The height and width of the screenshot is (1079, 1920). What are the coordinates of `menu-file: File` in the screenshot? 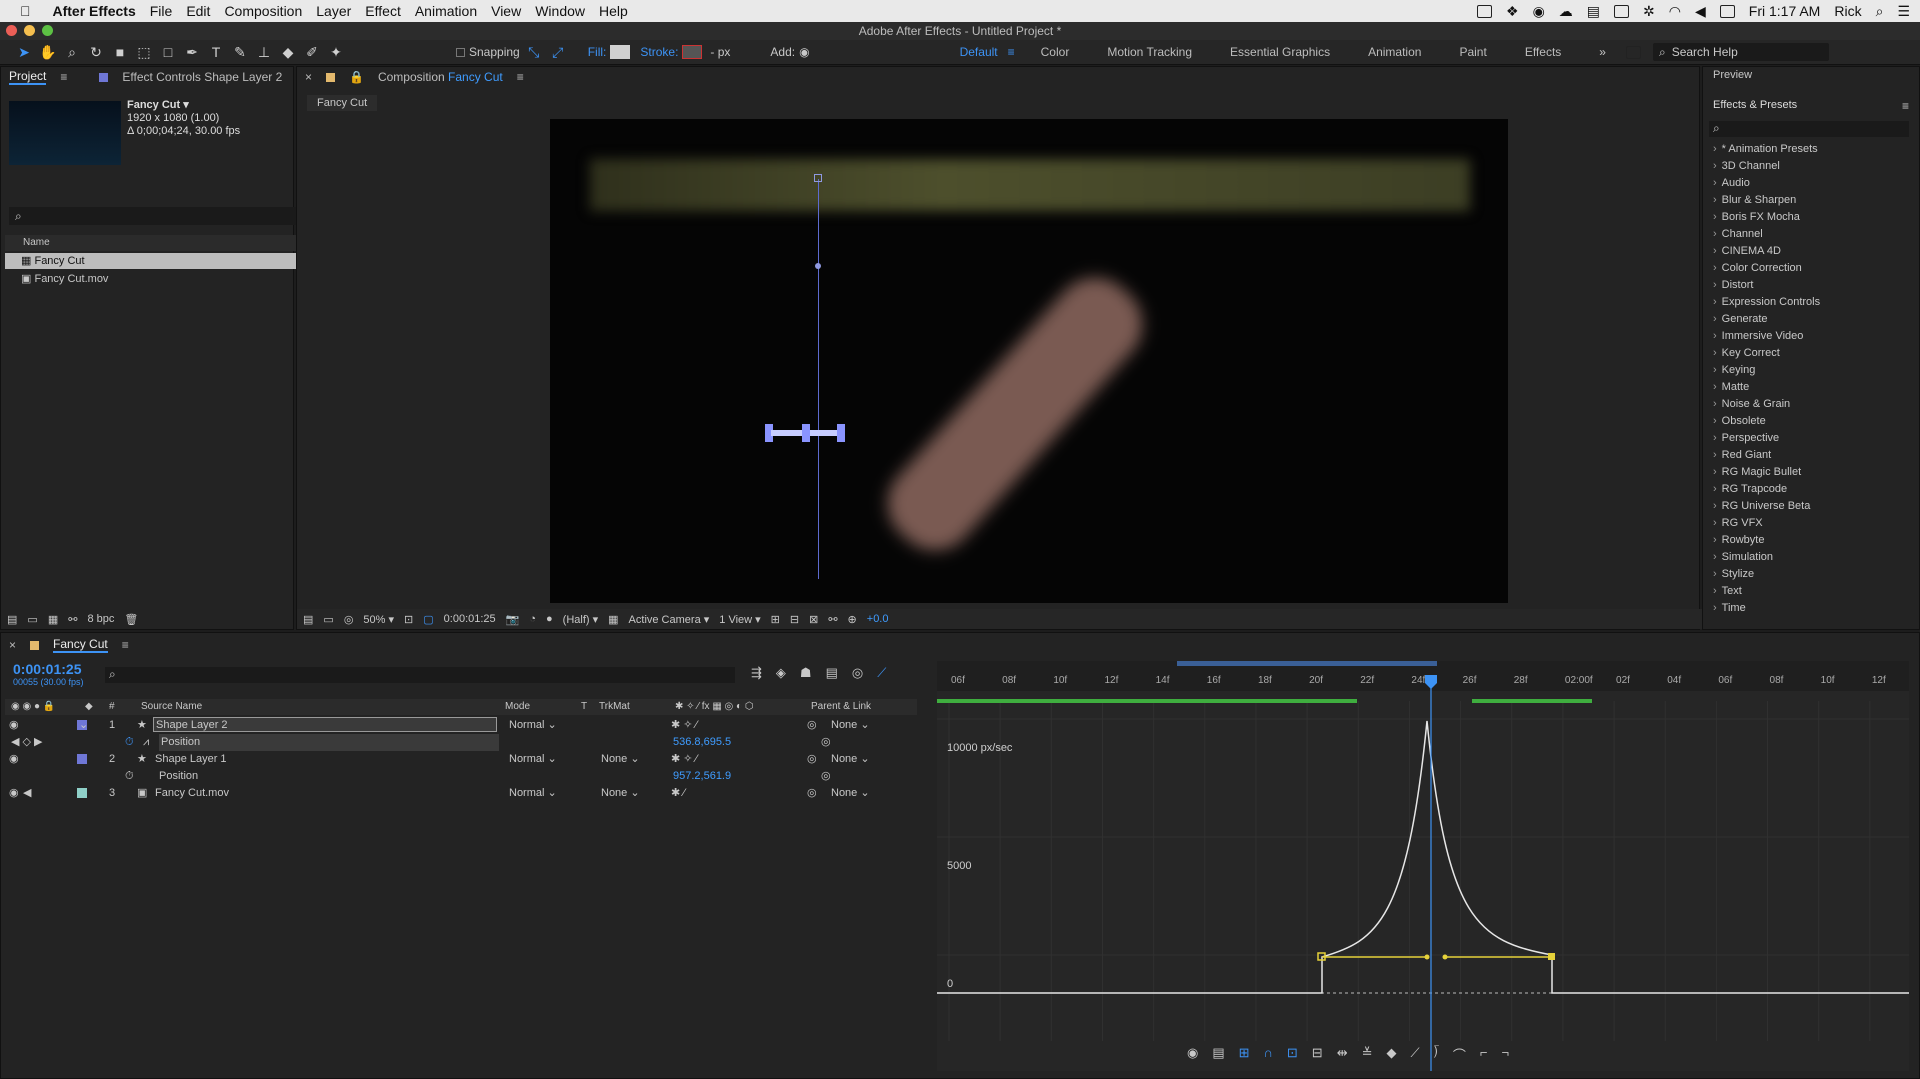 It's located at (161, 11).